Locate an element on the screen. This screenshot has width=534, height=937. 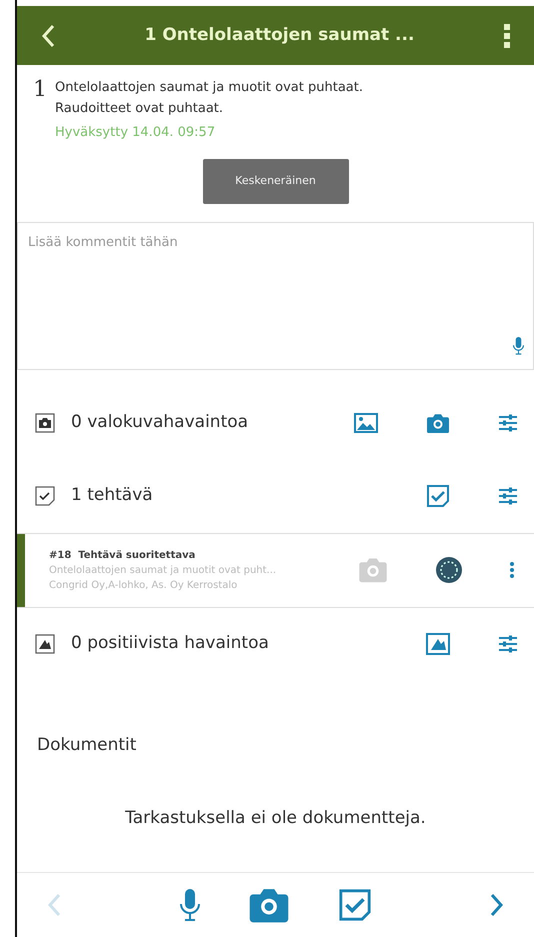
section-title: 0 positiivista havaintoa is located at coordinates (170, 644).